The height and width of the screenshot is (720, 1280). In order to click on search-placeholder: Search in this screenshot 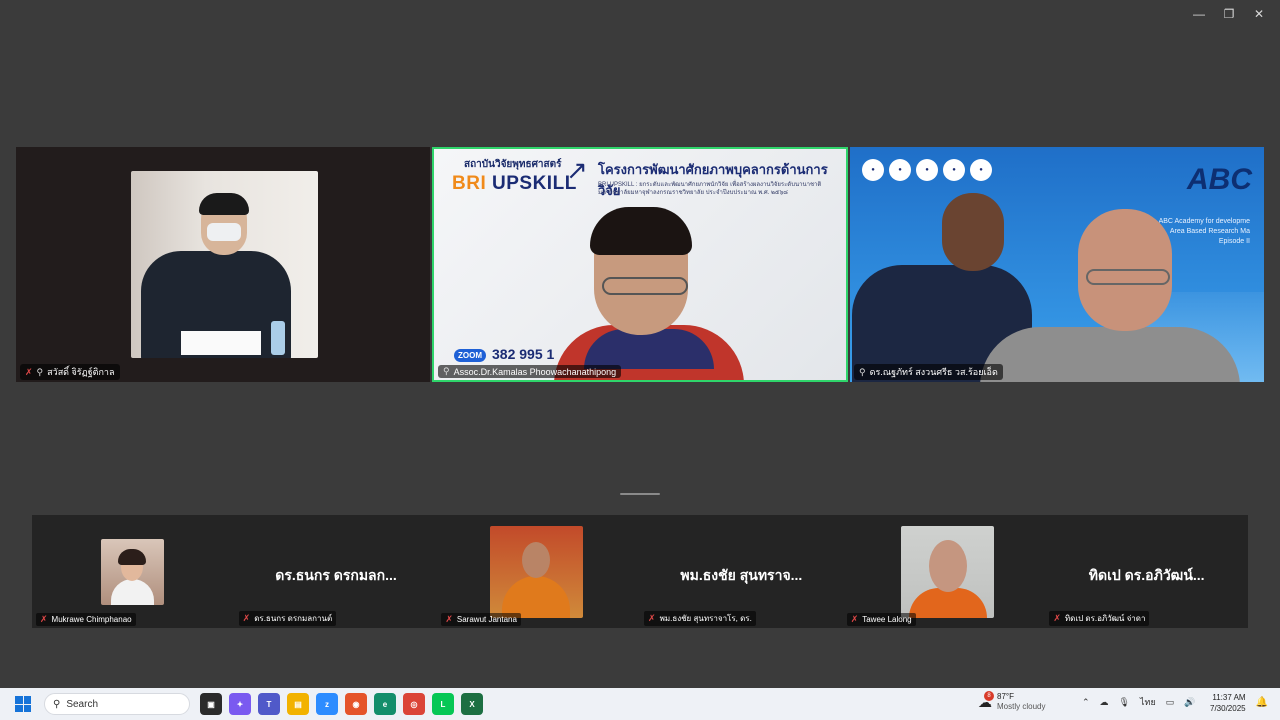, I will do `click(82, 704)`.